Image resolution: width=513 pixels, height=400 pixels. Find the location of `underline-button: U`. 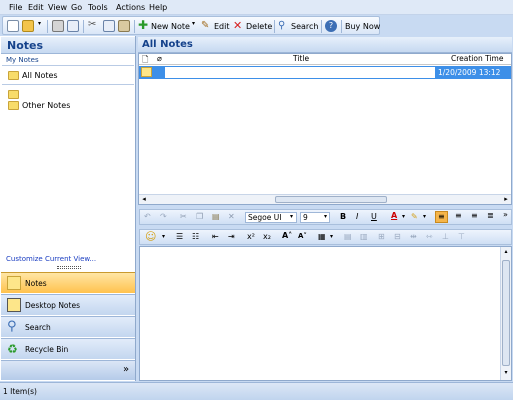

underline-button: U is located at coordinates (374, 216).